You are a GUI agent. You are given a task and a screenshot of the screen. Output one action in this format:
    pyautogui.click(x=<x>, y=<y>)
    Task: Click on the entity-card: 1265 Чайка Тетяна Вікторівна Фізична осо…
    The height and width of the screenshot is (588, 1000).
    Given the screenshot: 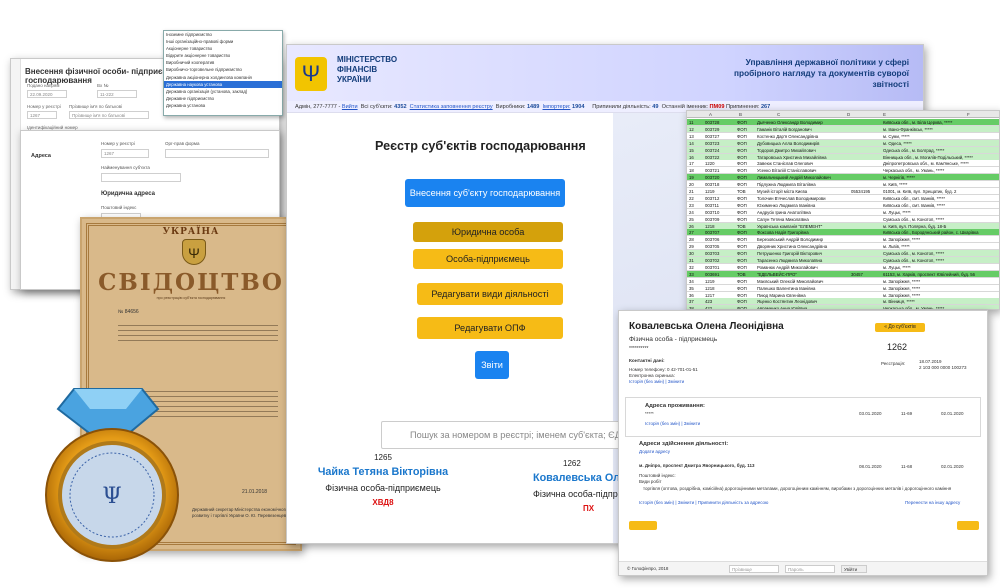 What is the action you would take?
    pyautogui.click(x=383, y=480)
    